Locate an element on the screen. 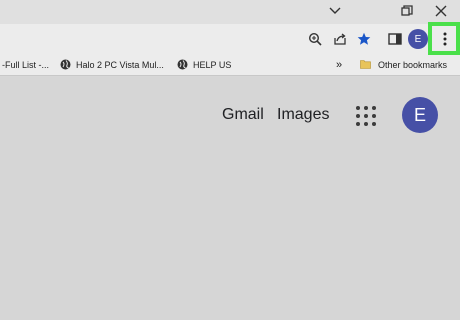 The height and width of the screenshot is (320, 460). title-bar is located at coordinates (230, 12).